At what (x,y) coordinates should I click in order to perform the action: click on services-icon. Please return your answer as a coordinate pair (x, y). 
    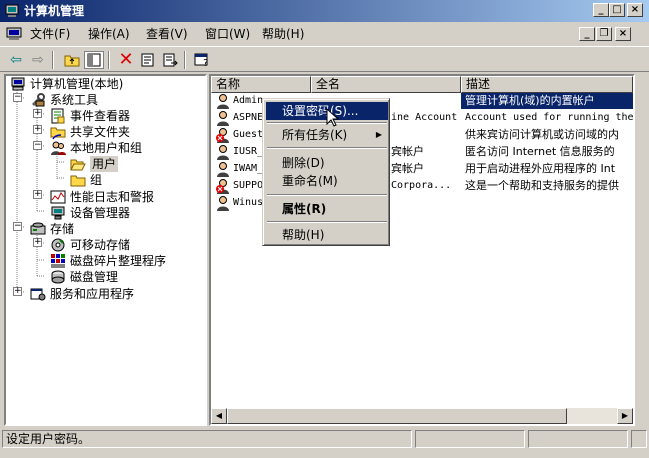
    Looking at the image, I should click on (38, 294).